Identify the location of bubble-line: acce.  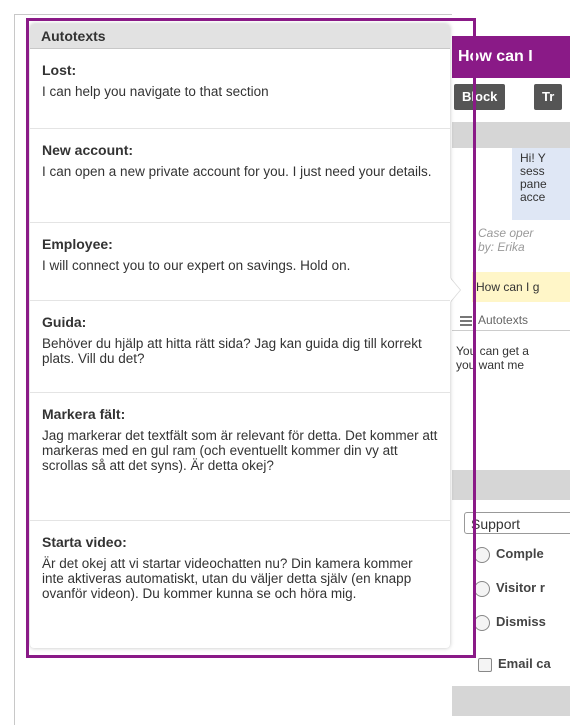
(533, 197).